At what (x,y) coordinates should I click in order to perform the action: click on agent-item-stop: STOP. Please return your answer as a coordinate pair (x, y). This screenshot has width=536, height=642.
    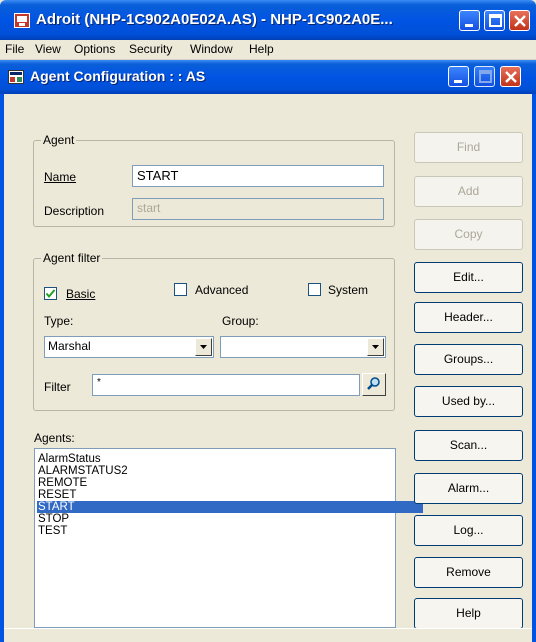
    Looking at the image, I should click on (230, 519).